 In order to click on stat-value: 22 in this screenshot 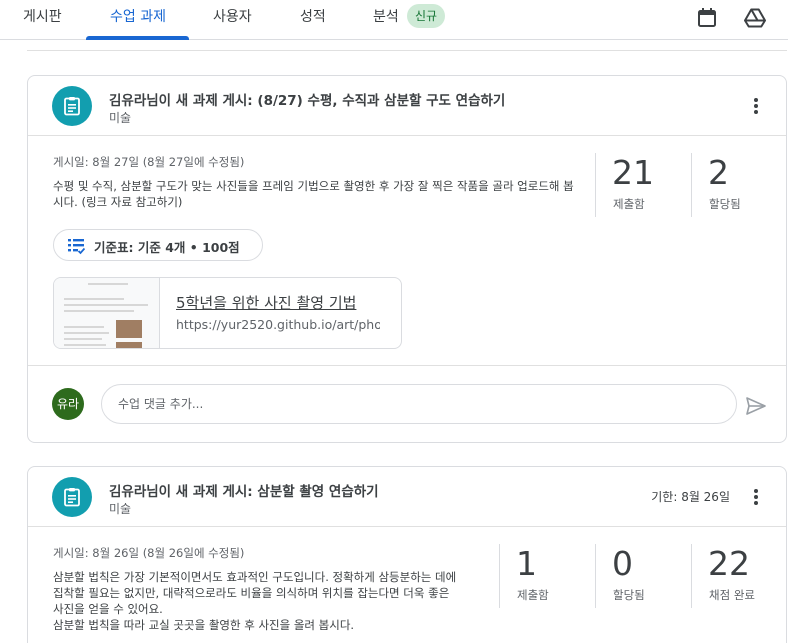, I will do `click(729, 563)`.